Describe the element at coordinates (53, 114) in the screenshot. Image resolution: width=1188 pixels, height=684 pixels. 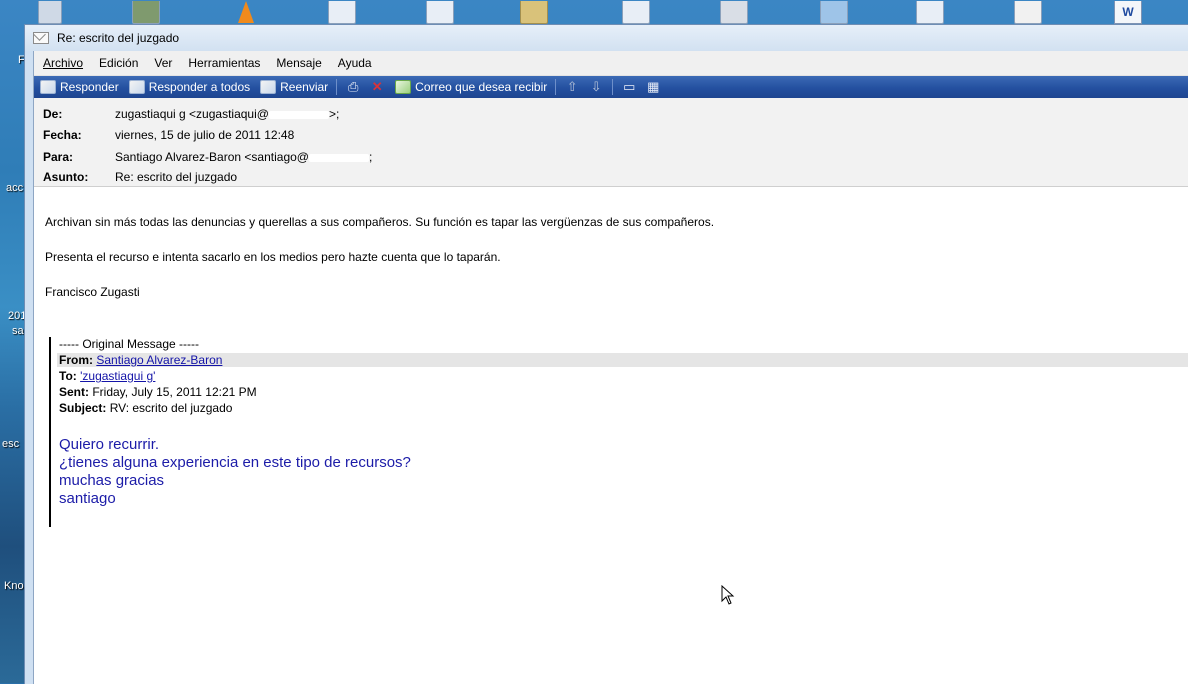
I see `from-label: De:` at that location.